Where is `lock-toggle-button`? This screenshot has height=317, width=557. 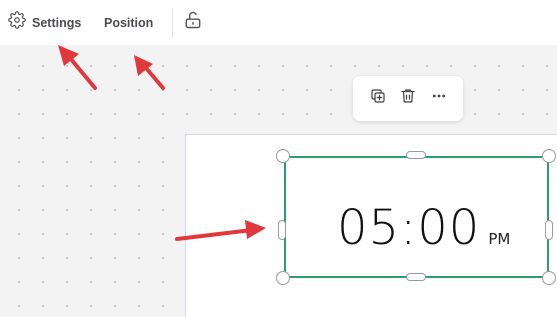 lock-toggle-button is located at coordinates (193, 22).